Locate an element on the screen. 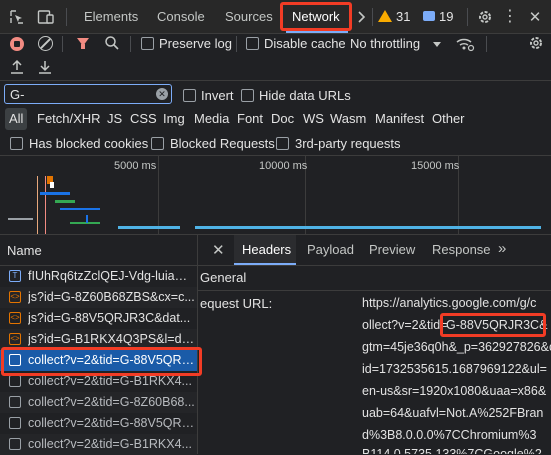 The width and height of the screenshot is (551, 455). filter-type-ws: WS is located at coordinates (313, 119).